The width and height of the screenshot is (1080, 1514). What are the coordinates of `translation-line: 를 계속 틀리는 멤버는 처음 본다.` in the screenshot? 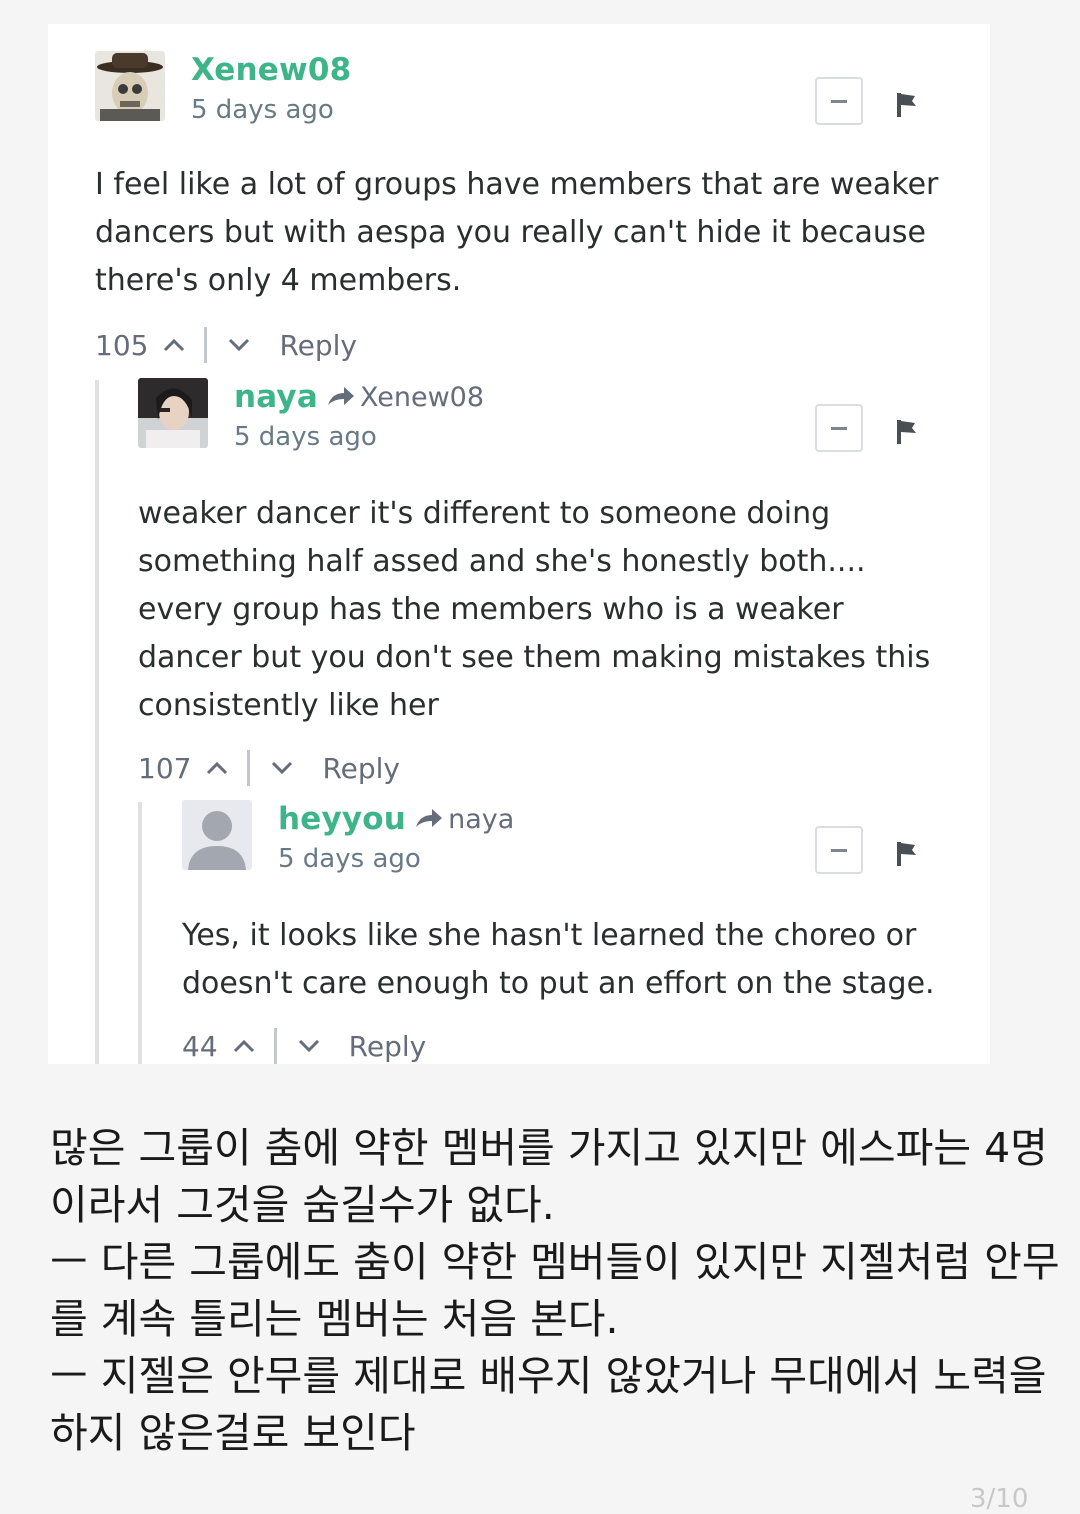 It's located at (334, 1319).